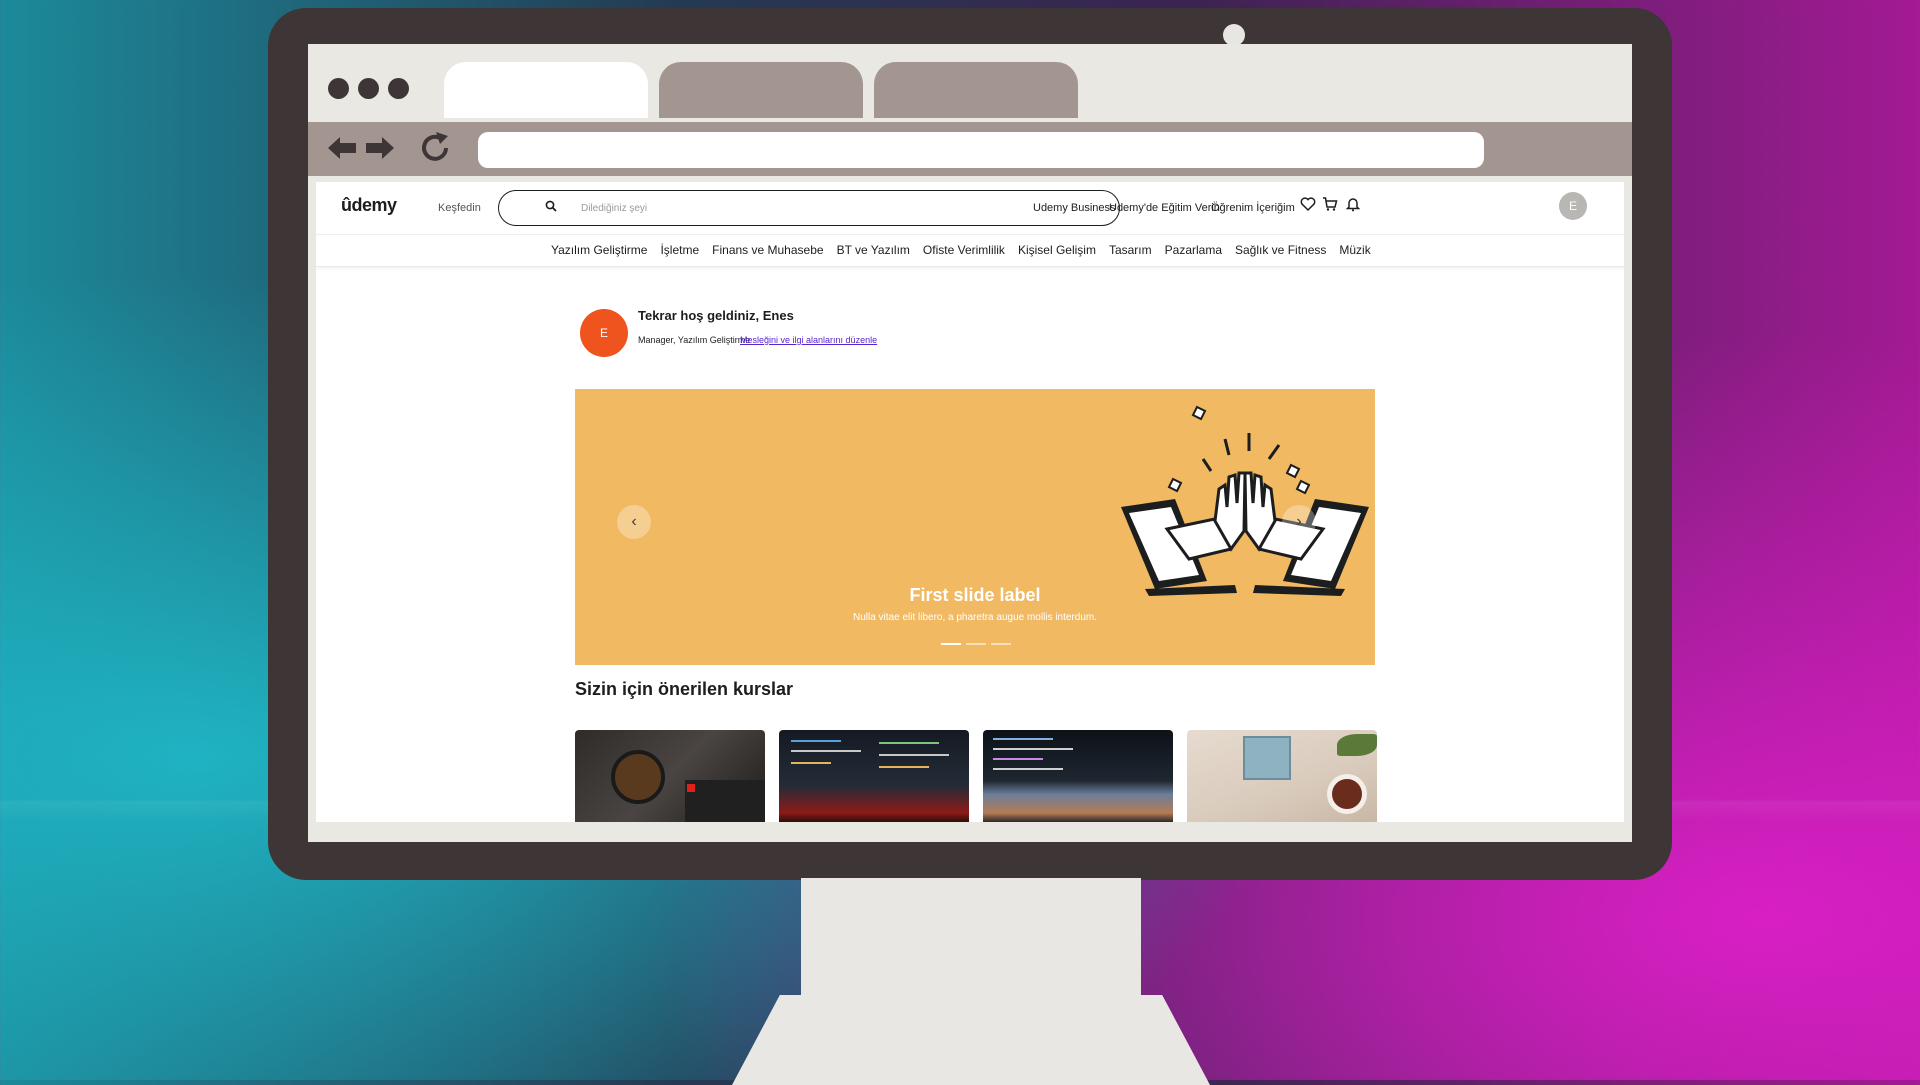 The height and width of the screenshot is (1085, 1920). I want to click on category-link: Tasarım, so click(1130, 250).